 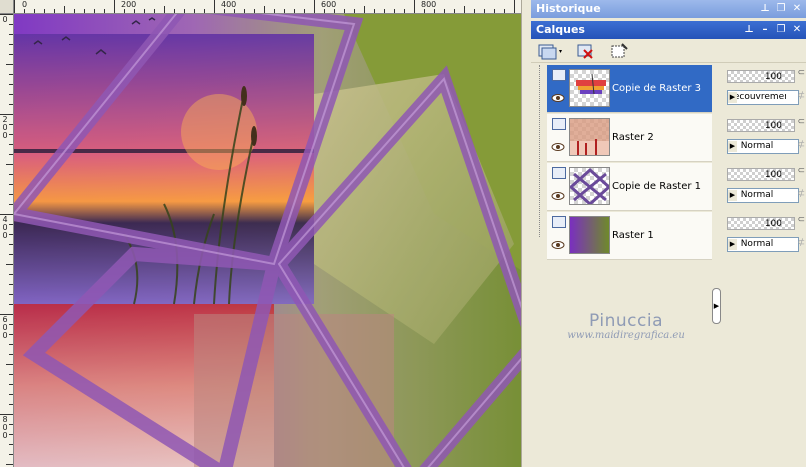 I want to click on ruler-corner, so click(x=7, y=7).